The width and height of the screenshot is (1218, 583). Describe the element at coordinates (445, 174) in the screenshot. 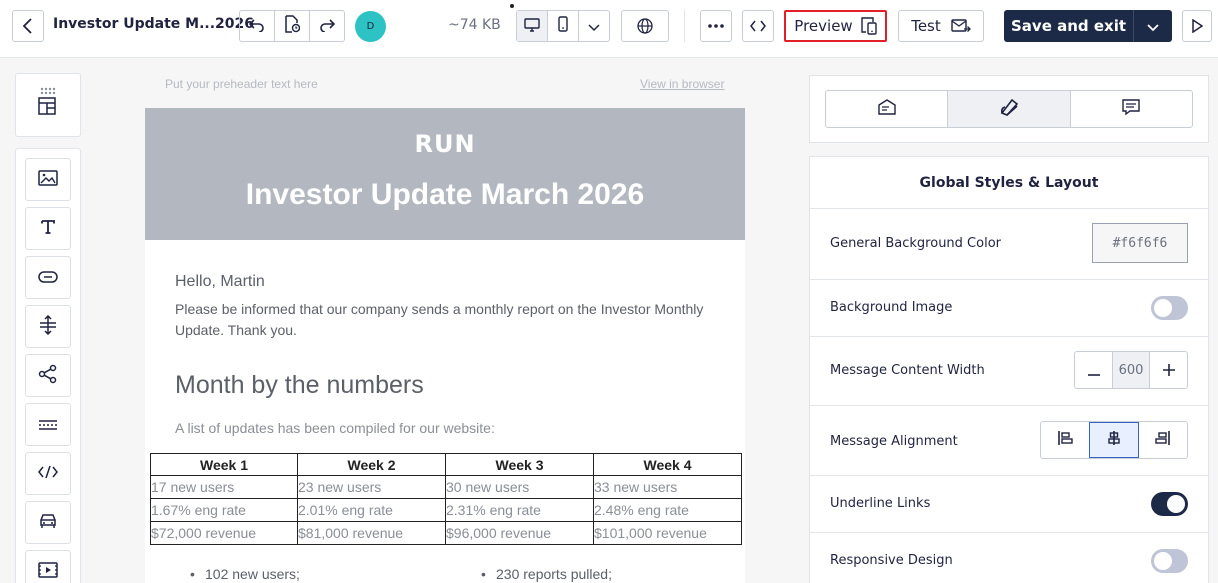

I see `hero-banner: RUN Investor Update March 2026` at that location.